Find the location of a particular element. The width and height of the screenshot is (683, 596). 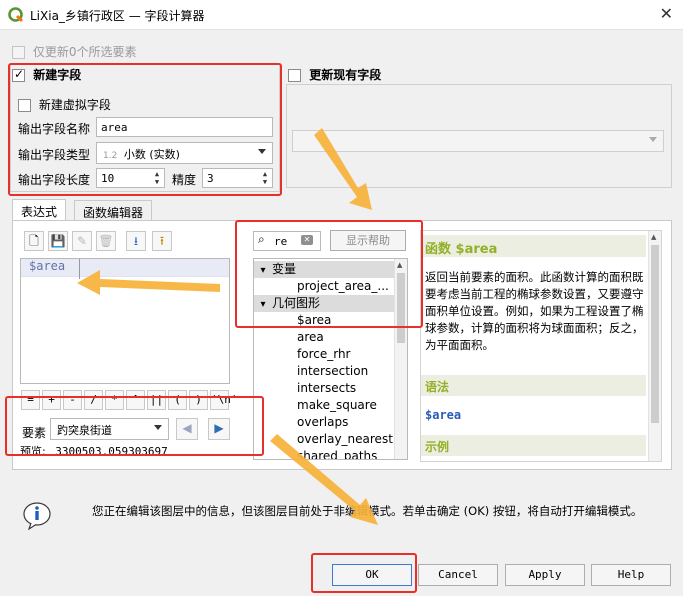

field-name-label: 输出字段名称 is located at coordinates (54, 129).